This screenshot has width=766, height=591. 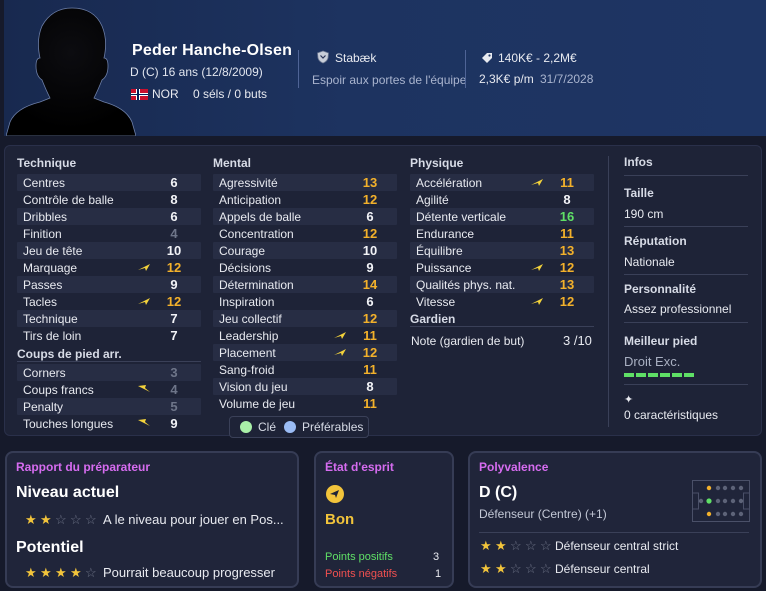 I want to click on attribute-row: Qualités phys. nat. 13, so click(x=502, y=284).